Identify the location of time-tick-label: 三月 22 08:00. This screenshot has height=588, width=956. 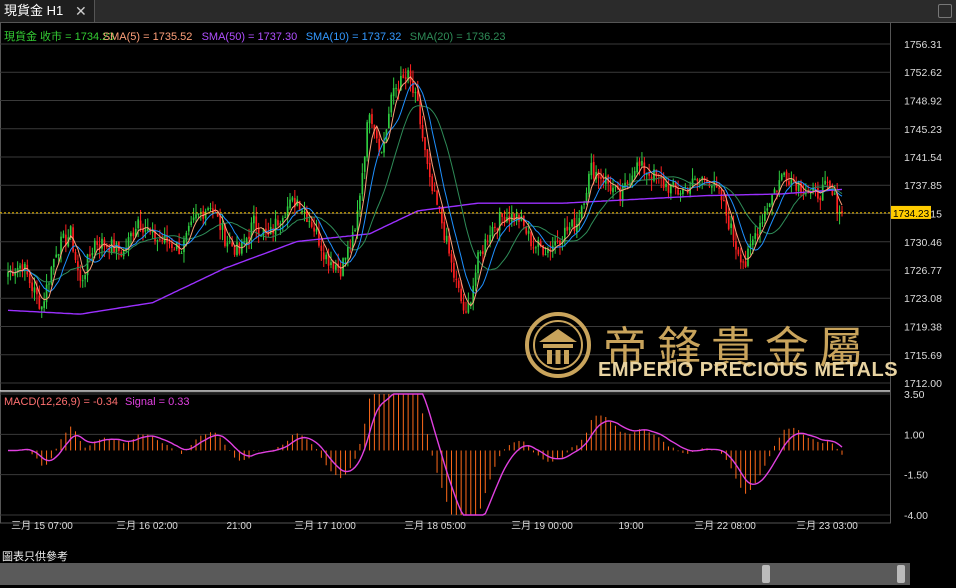
(725, 526).